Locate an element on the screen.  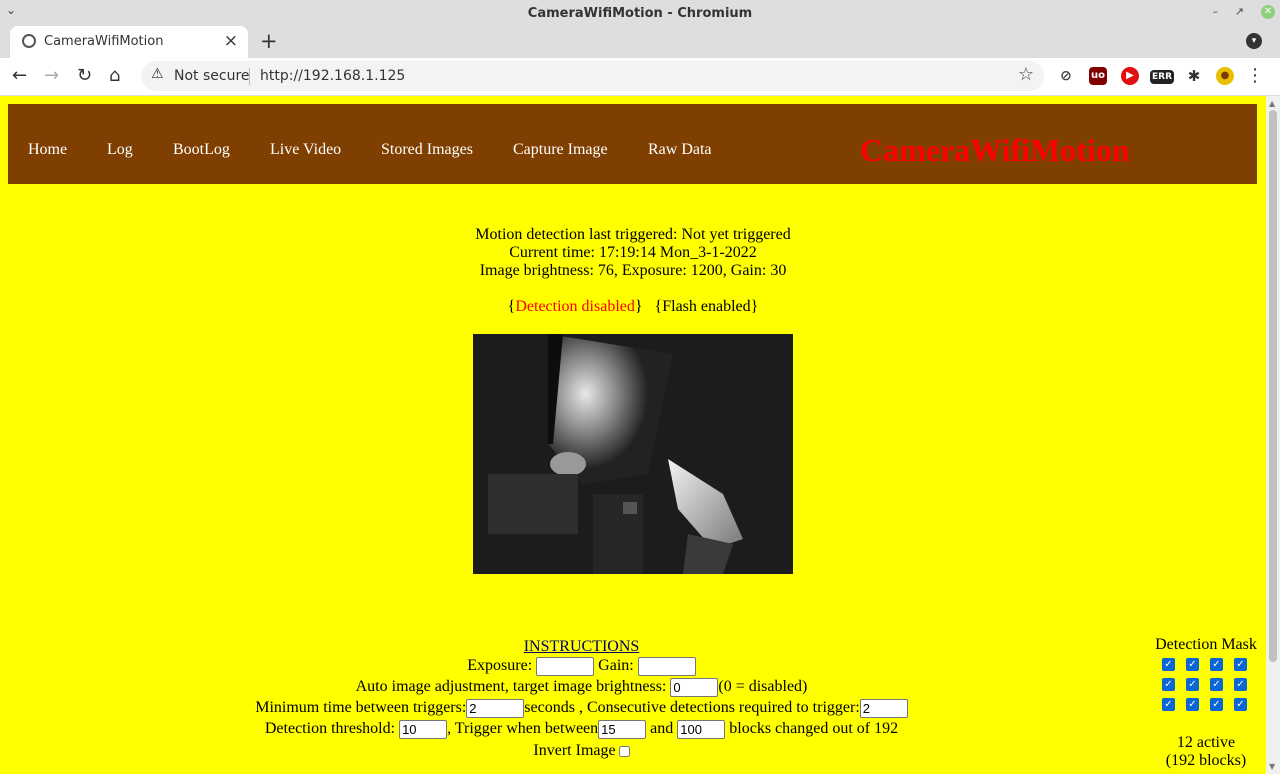
current-time-value: 17:19:14 Mon_3-1-2022 is located at coordinates (677, 252).